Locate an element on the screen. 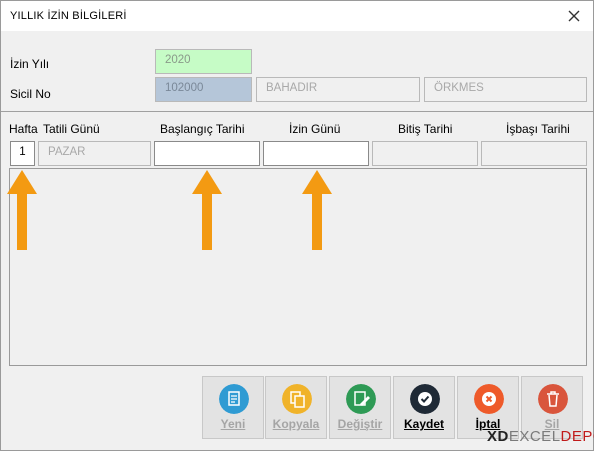 This screenshot has width=594, height=451. yeni-button: Yeni is located at coordinates (233, 407).